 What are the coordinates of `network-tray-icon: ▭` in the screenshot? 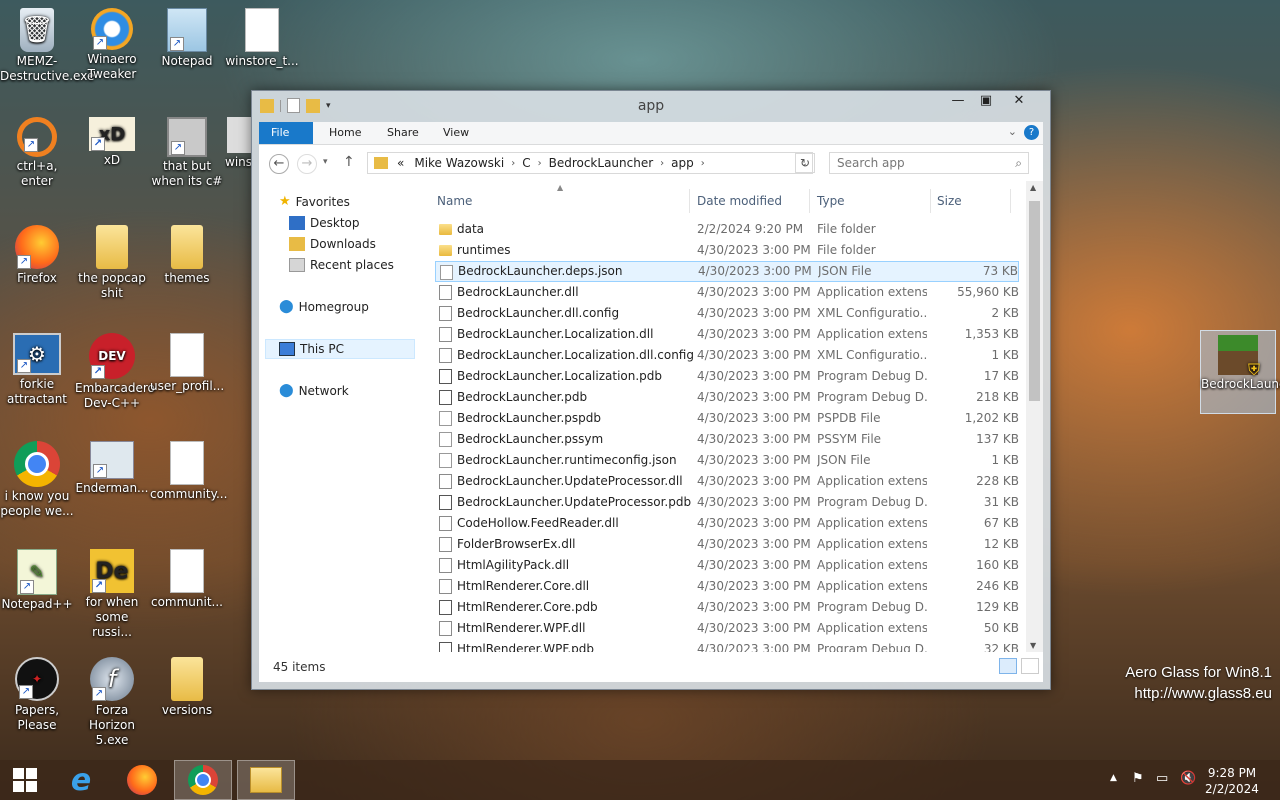 It's located at (1162, 778).